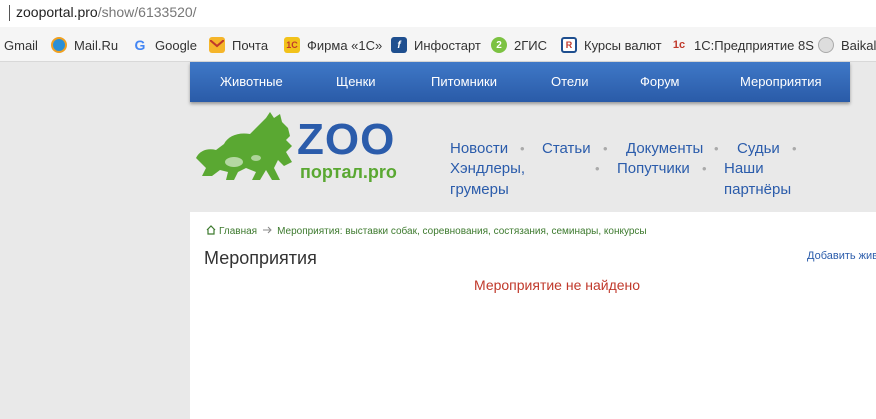  Describe the element at coordinates (653, 168) in the screenshot. I see `link-travel-companions: Попутчики` at that location.